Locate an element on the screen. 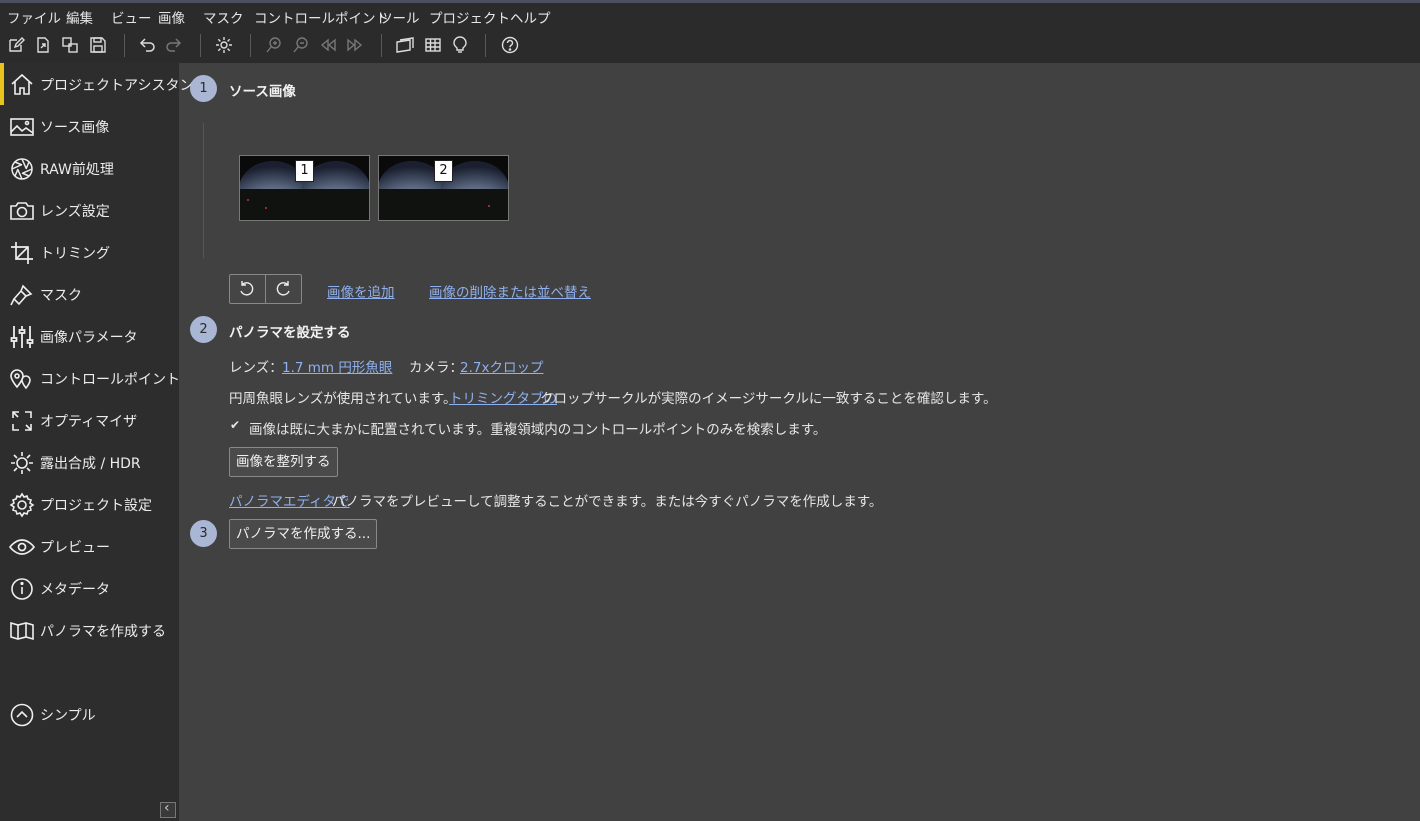 The width and height of the screenshot is (1420, 821). sidebar-item-image-params: 画像パラメータ is located at coordinates (89, 336).